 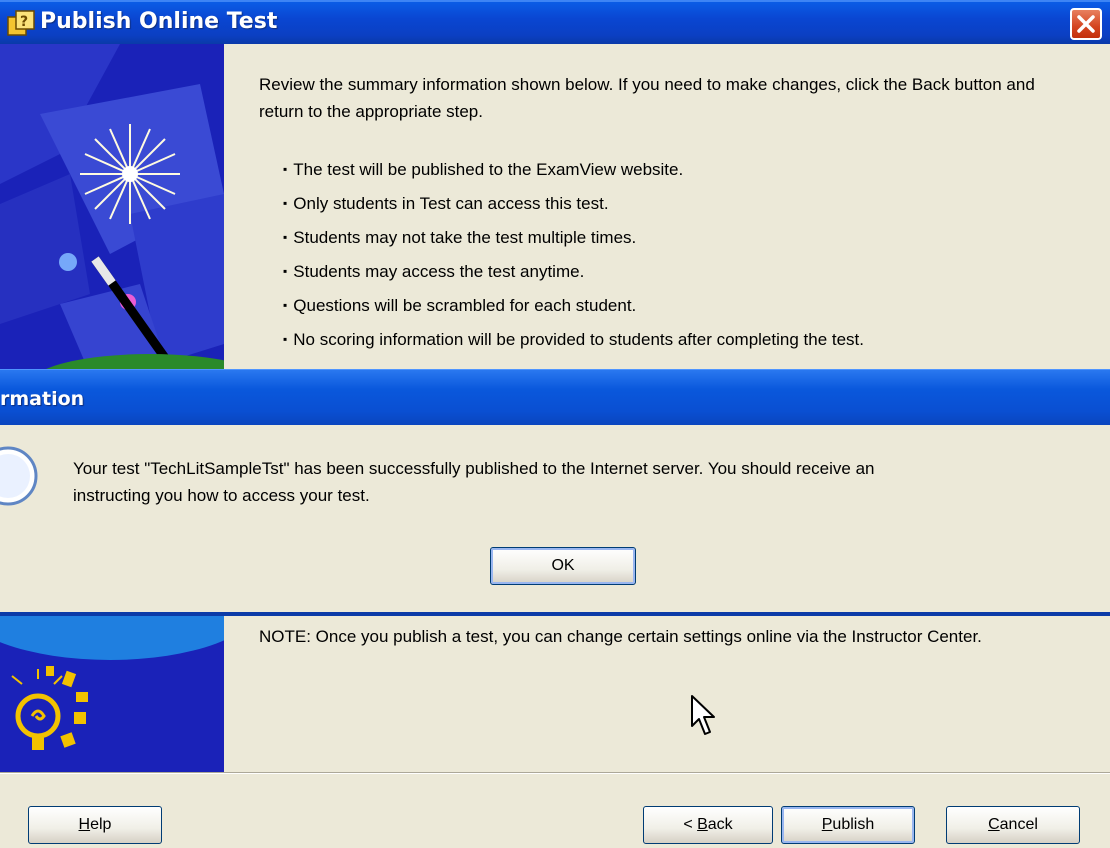 What do you see at coordinates (555, 22) in the screenshot?
I see `window-titlebar: ? Publish Online Test` at bounding box center [555, 22].